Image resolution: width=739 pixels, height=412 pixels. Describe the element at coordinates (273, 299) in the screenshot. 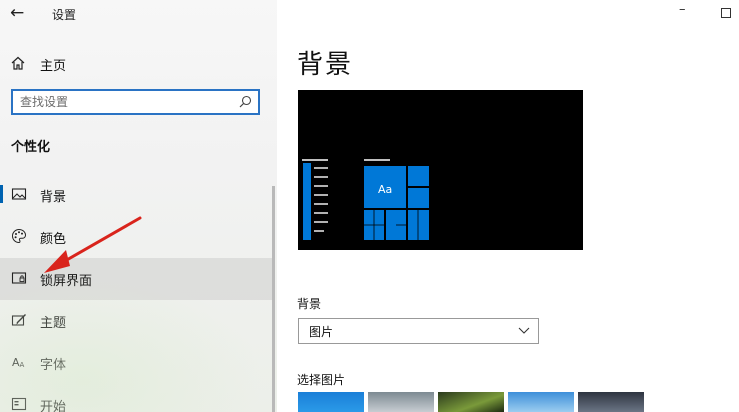

I see `sidebar-scrollbar` at that location.